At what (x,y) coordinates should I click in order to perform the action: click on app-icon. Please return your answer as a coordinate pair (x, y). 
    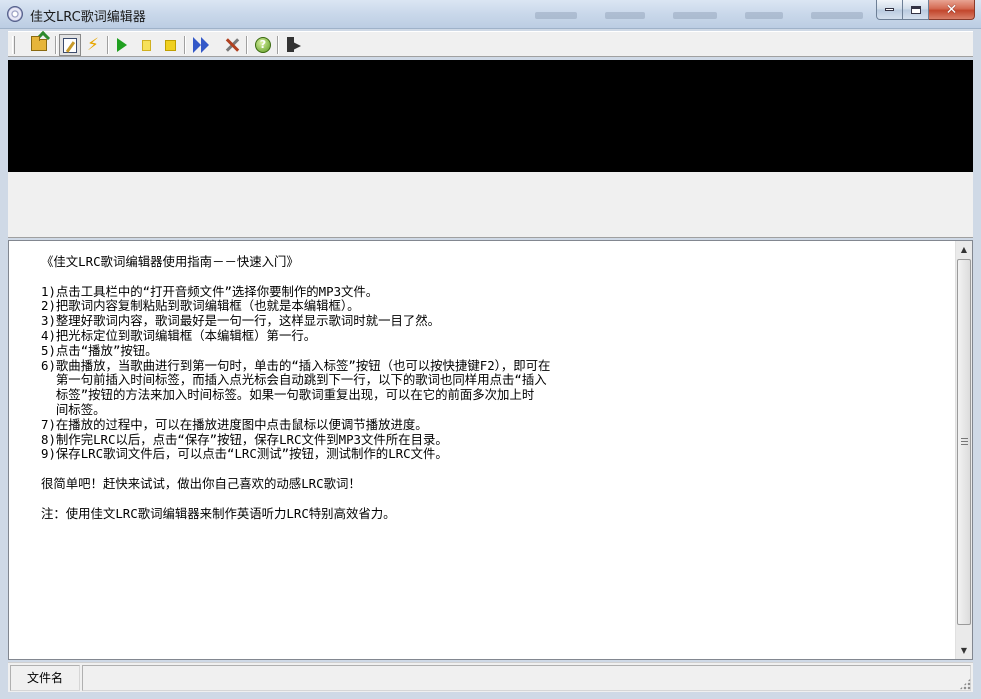
    Looking at the image, I should click on (15, 14).